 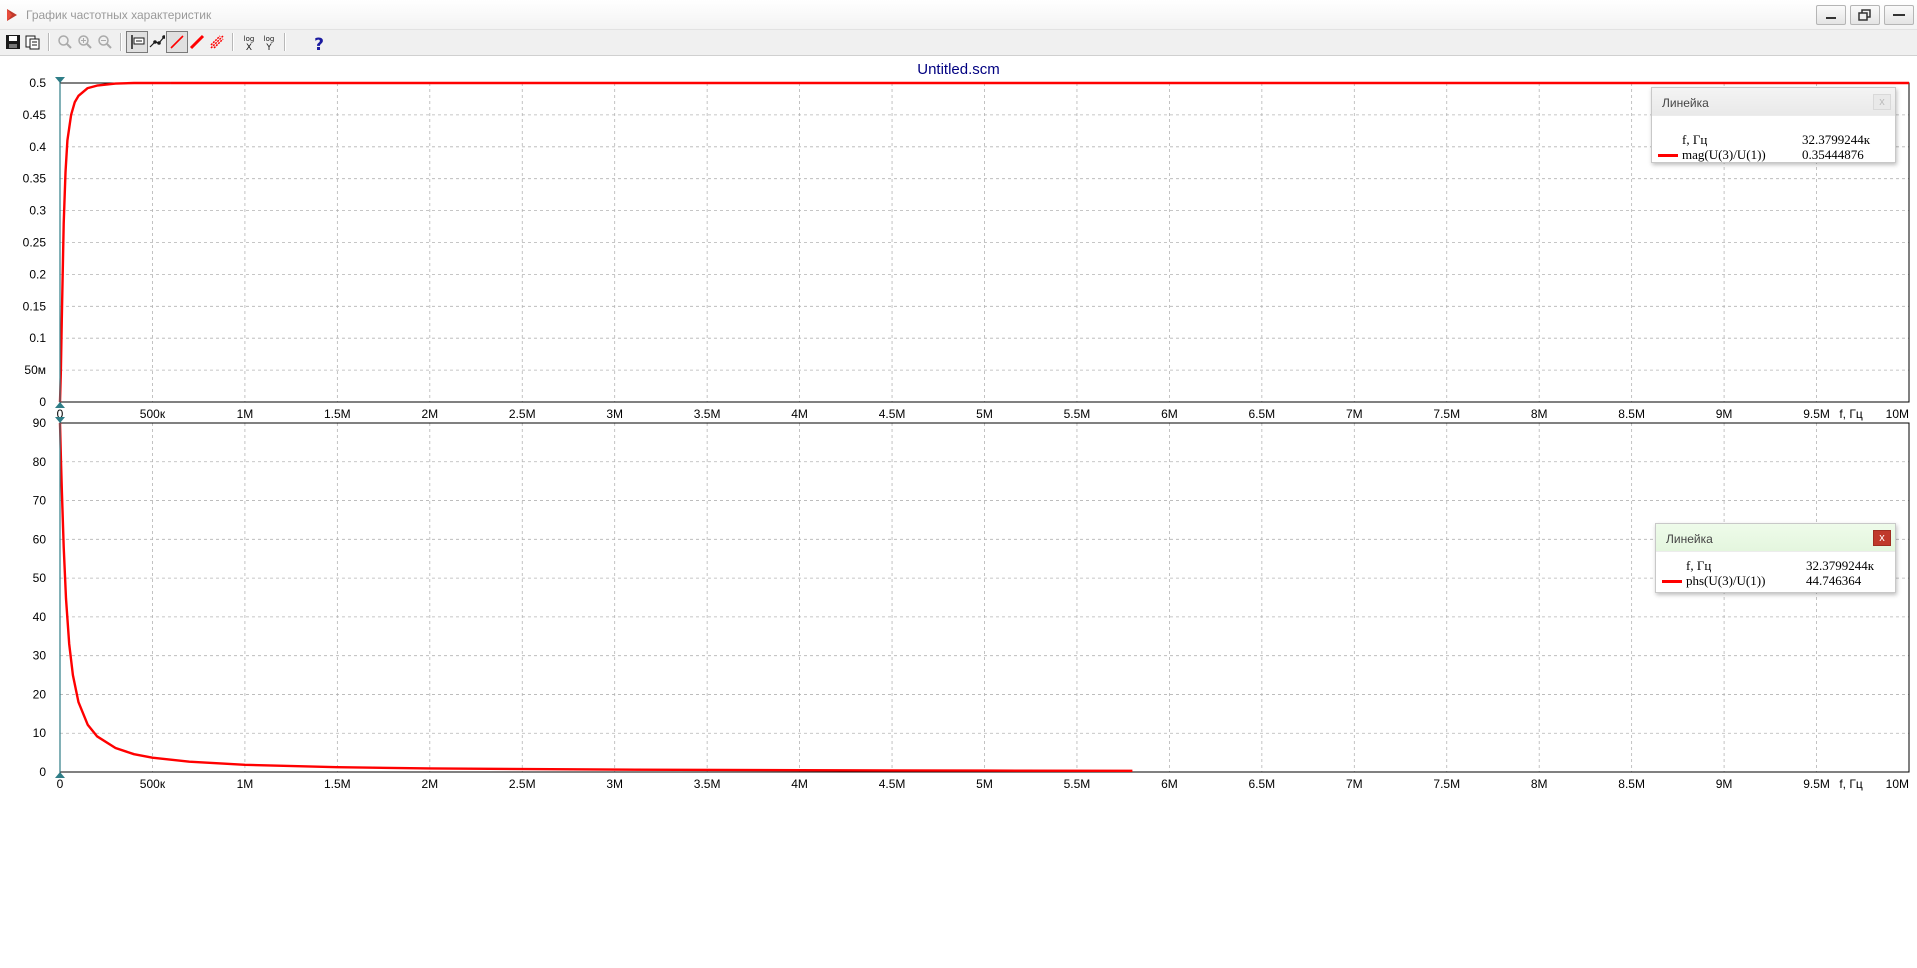 What do you see at coordinates (60, 80) in the screenshot?
I see `cursor-marker-top` at bounding box center [60, 80].